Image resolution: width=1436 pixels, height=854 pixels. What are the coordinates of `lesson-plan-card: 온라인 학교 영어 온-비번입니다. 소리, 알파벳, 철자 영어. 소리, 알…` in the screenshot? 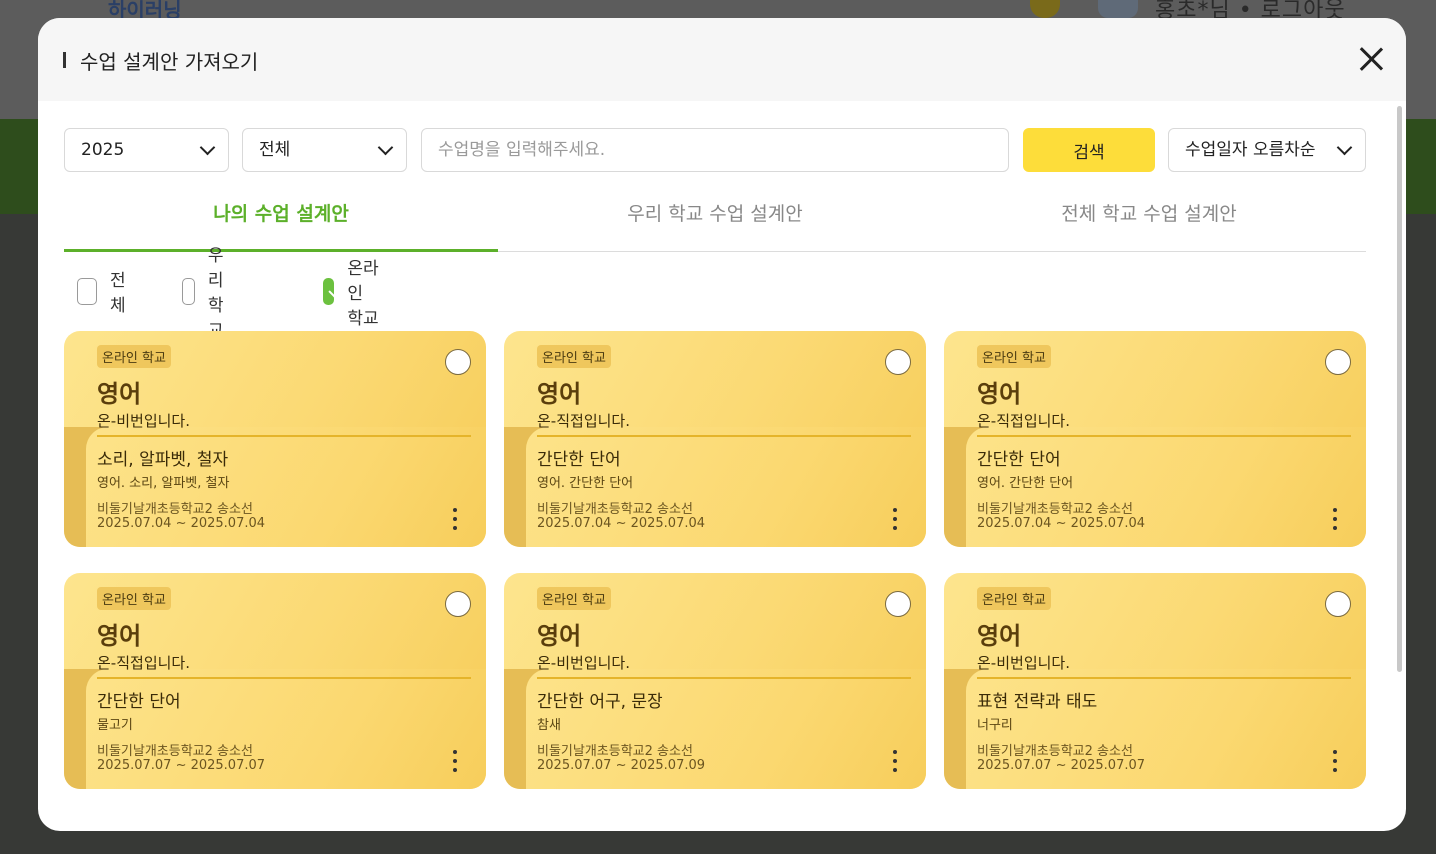 It's located at (275, 439).